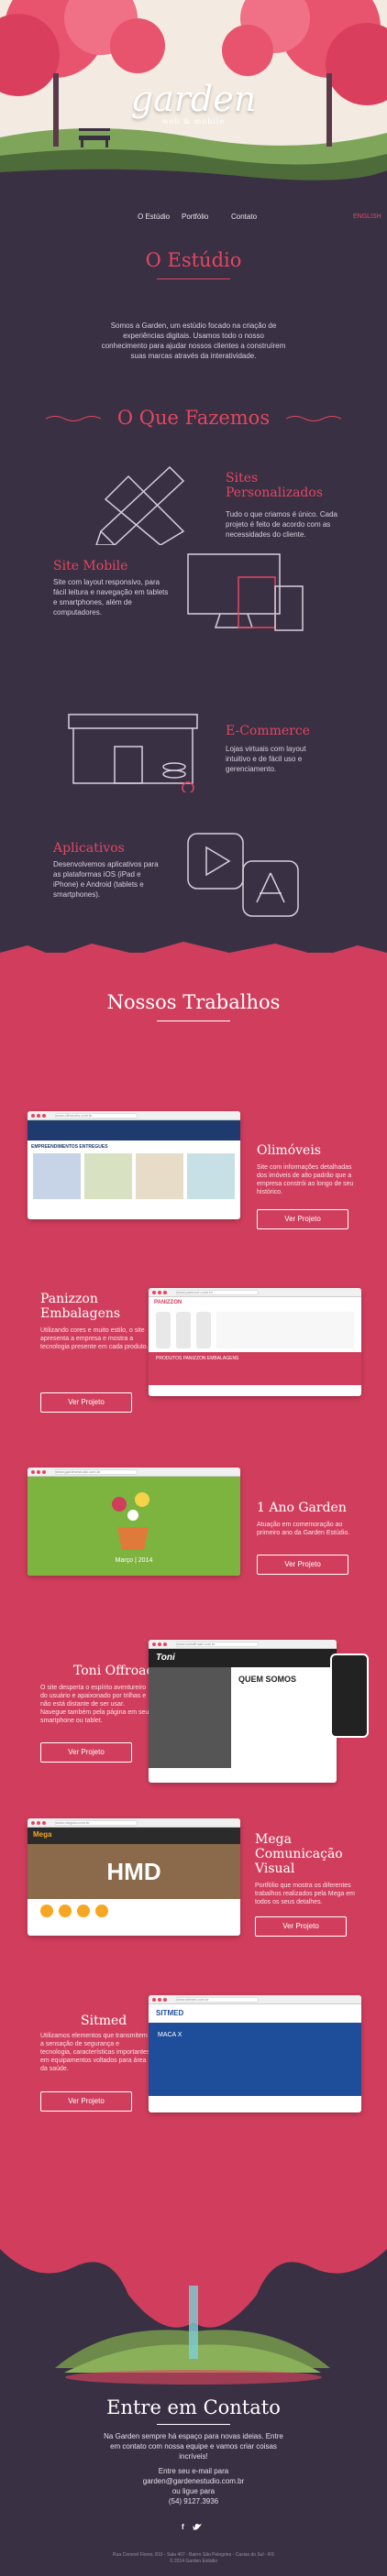 Image resolution: width=387 pixels, height=2576 pixels. Describe the element at coordinates (194, 99) in the screenshot. I see `logo: garden` at that location.